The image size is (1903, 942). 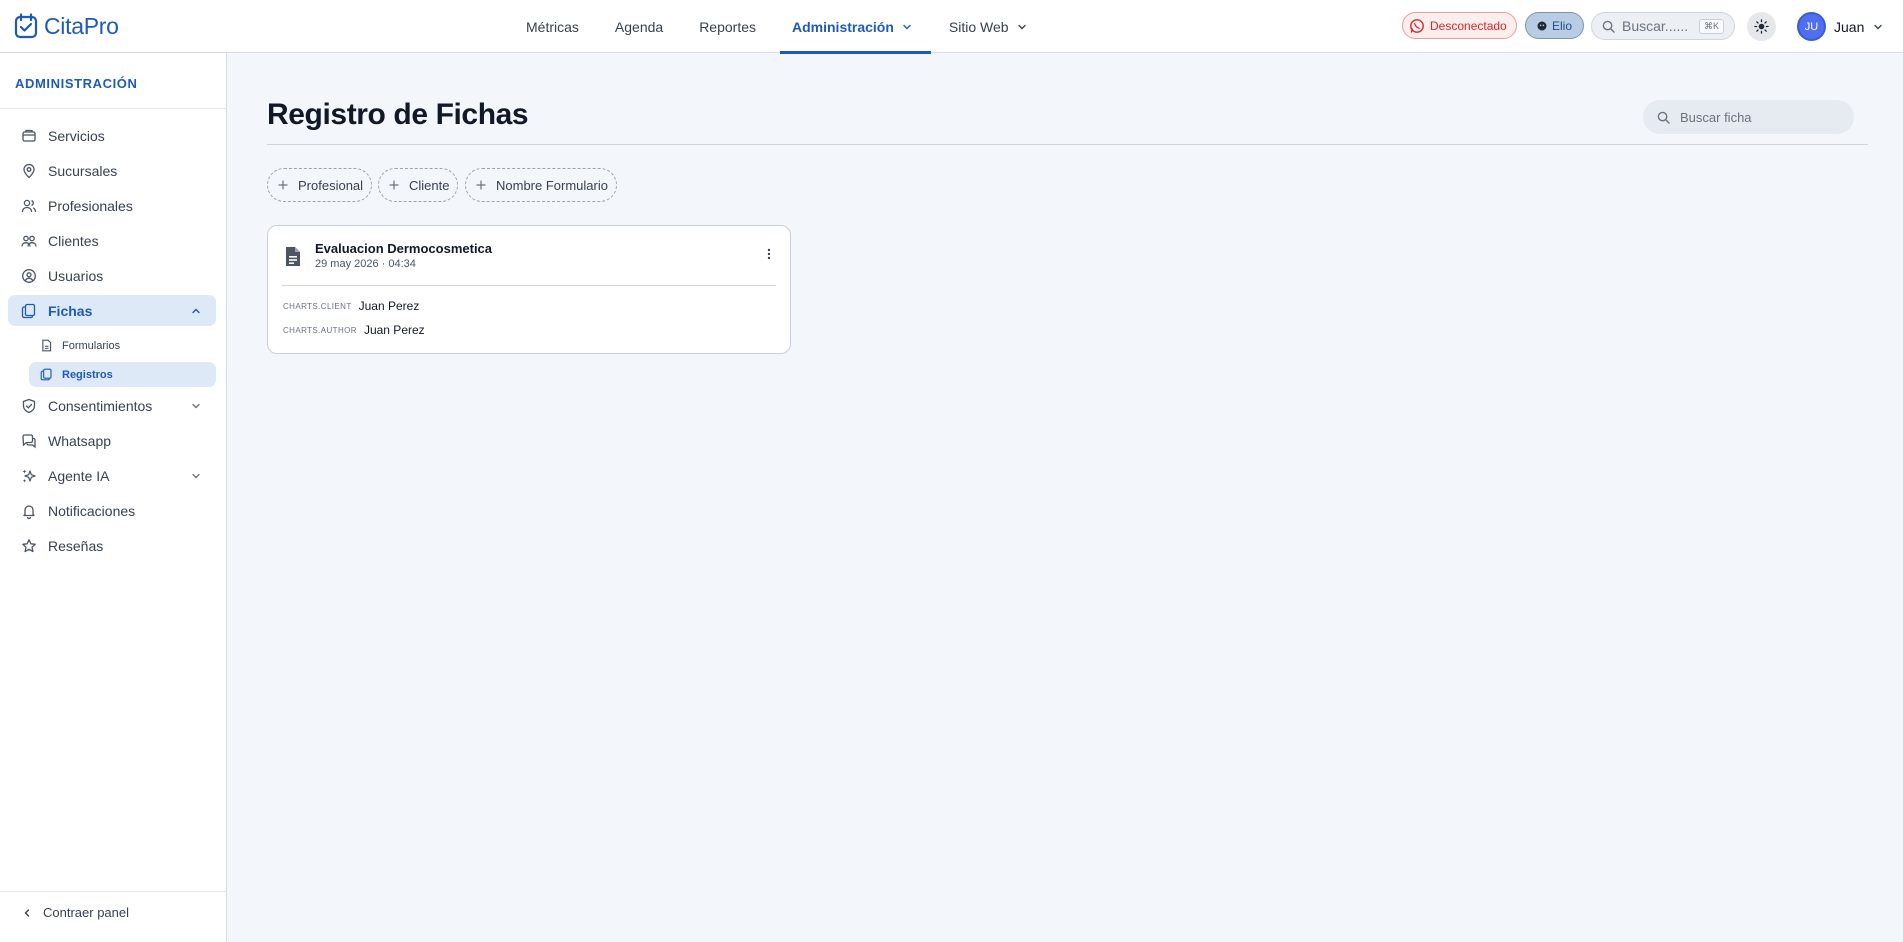 I want to click on sidebar-item-label: Profesionales, so click(x=90, y=205).